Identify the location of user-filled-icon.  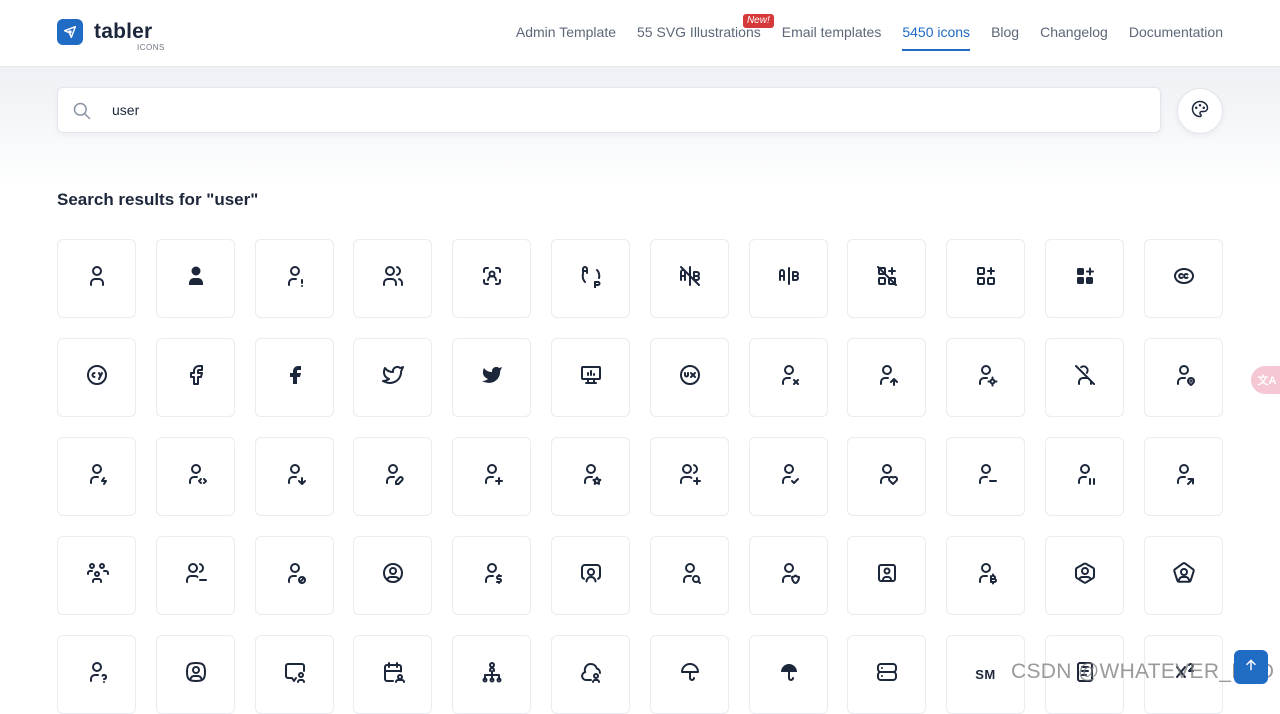
(196, 278).